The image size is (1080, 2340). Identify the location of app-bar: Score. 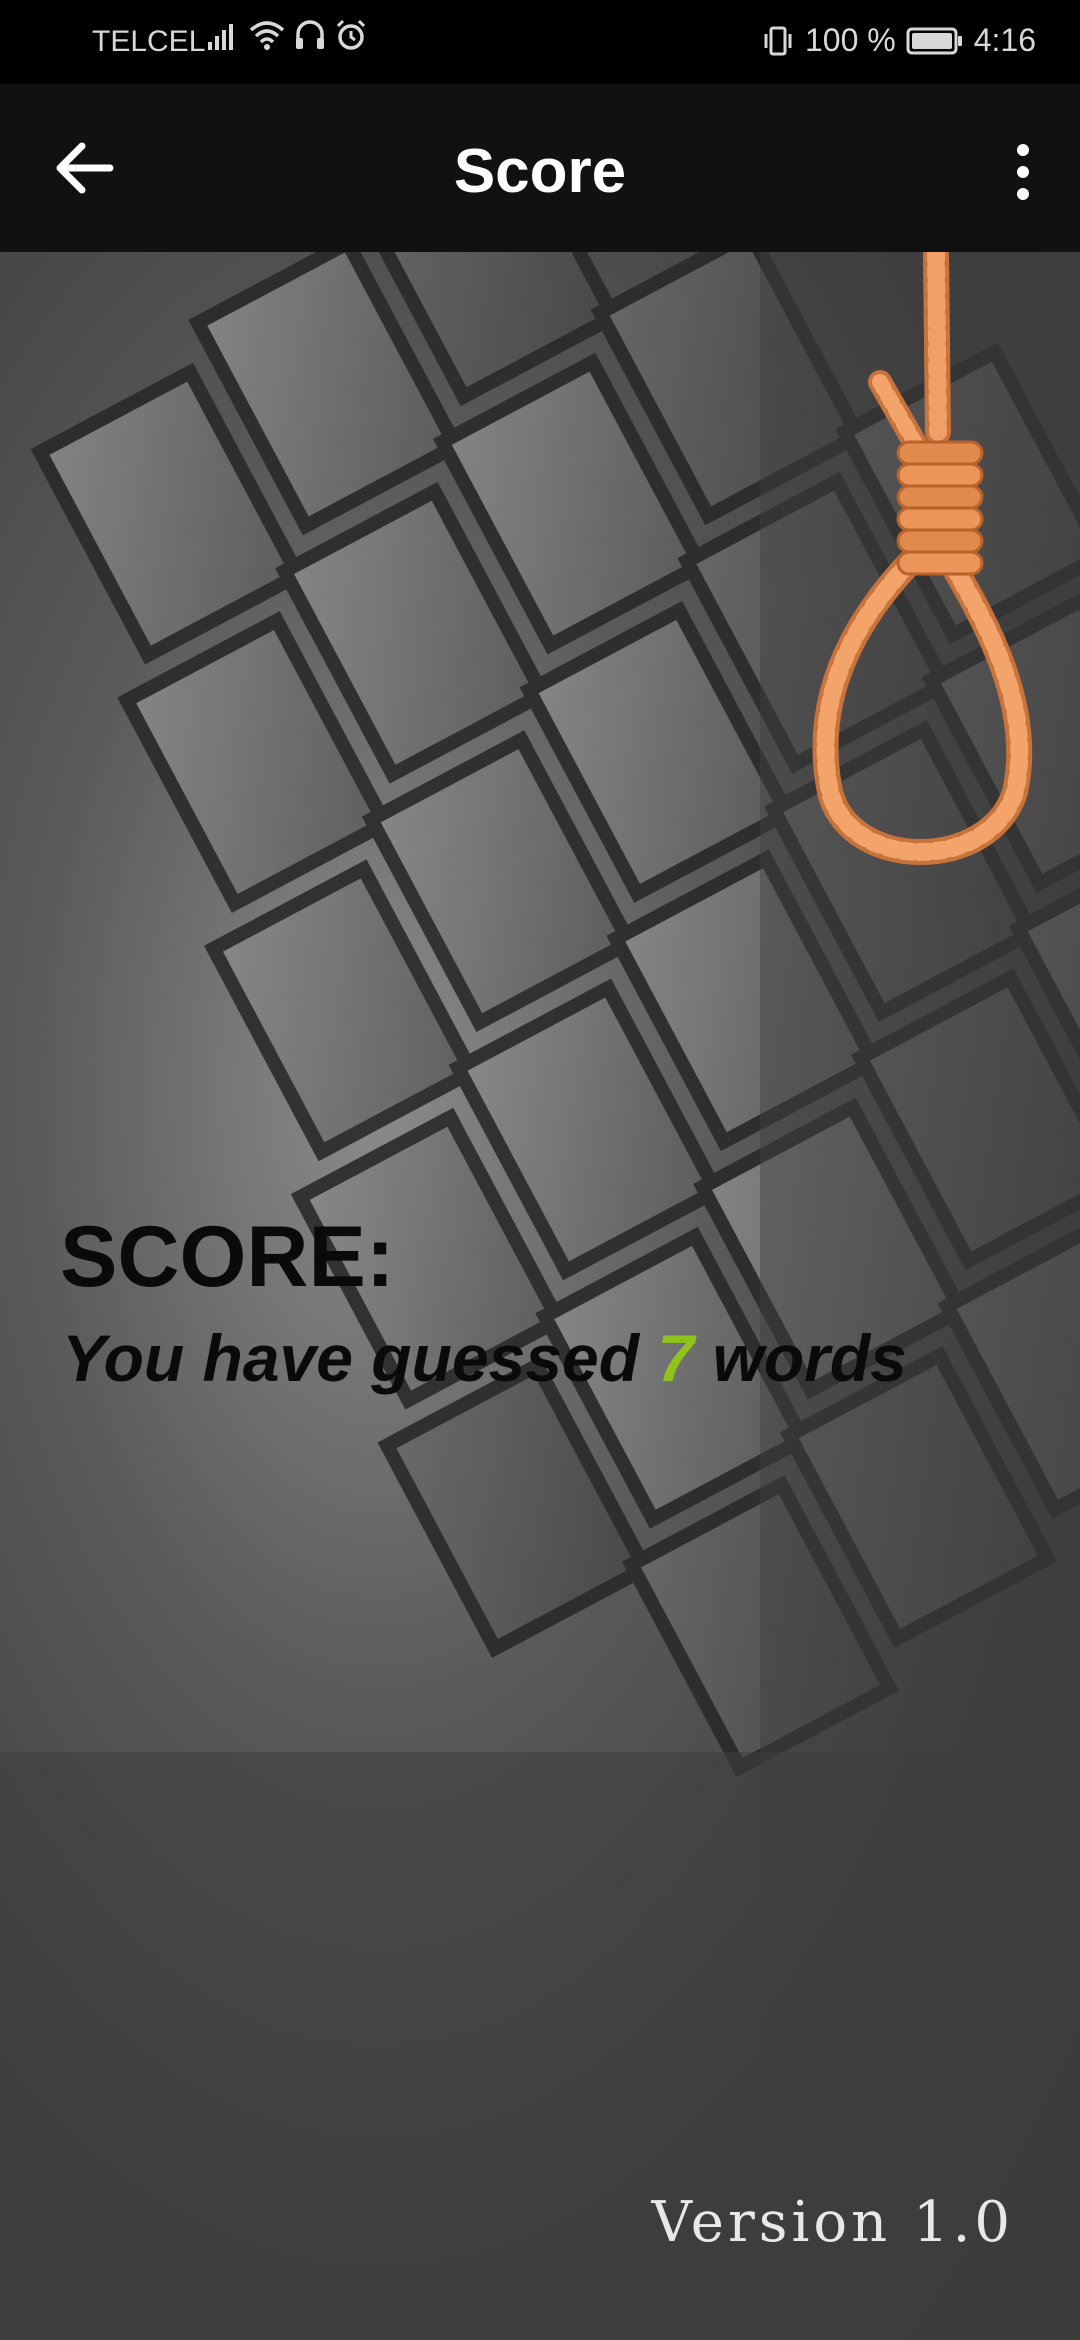
(540, 168).